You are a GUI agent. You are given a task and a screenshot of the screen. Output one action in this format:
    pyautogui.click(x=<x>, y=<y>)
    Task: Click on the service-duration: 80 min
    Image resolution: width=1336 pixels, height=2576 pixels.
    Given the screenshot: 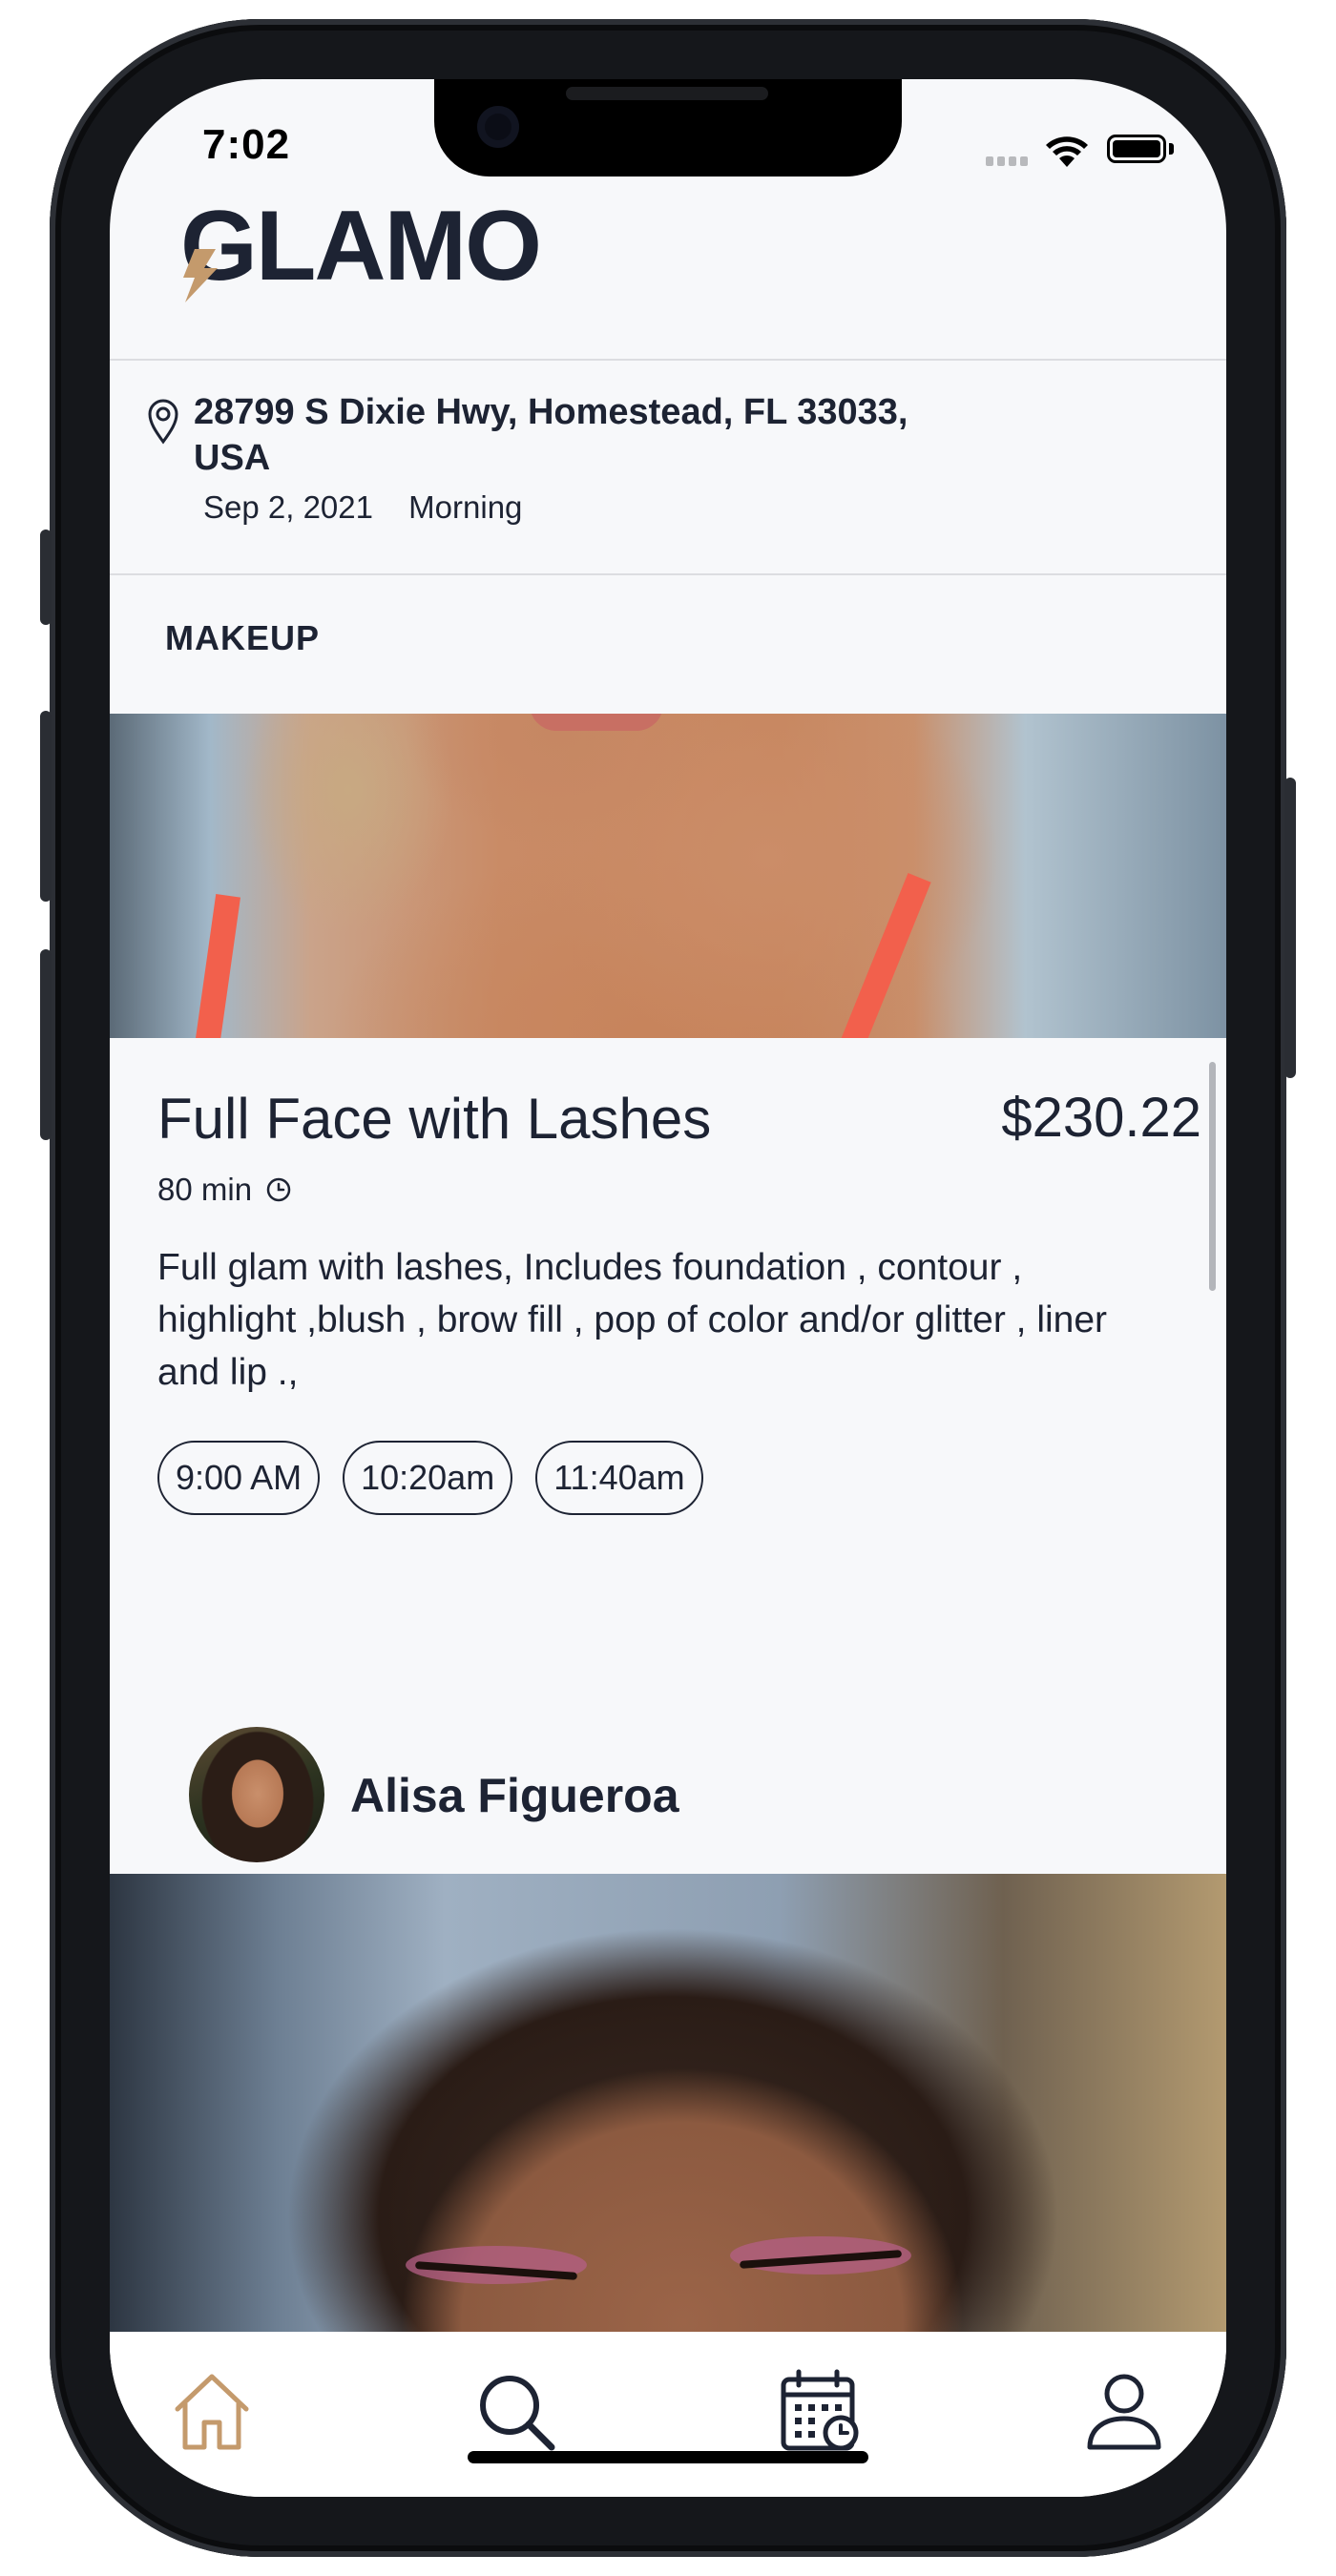 What is the action you would take?
    pyautogui.click(x=224, y=1190)
    